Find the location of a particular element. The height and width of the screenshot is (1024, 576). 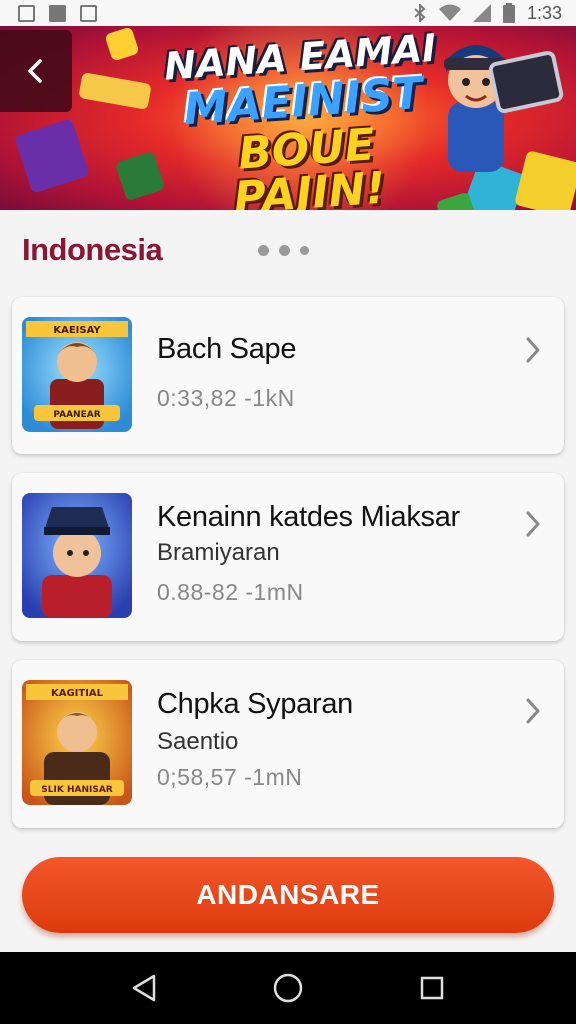

banner-title: NANA EAMAI MAEINIST BOUE PAJIN! is located at coordinates (305, 118).